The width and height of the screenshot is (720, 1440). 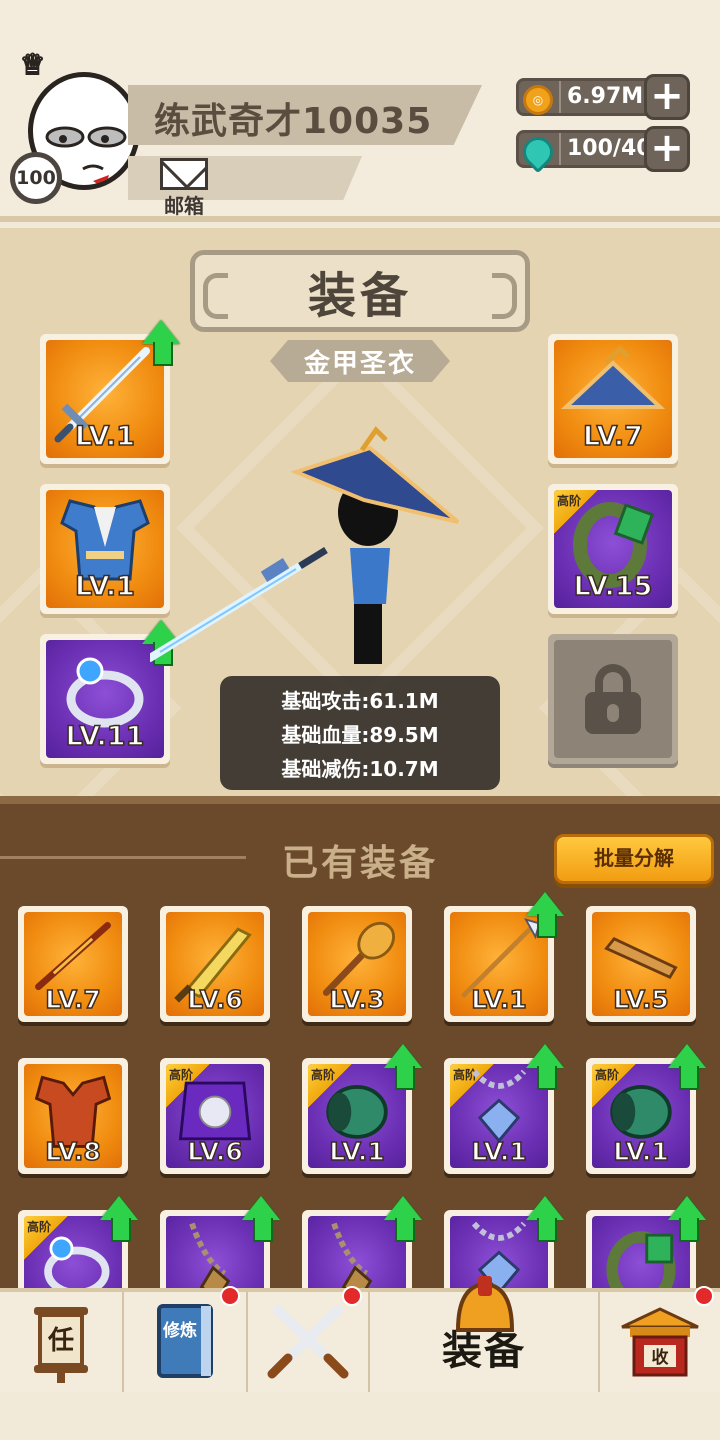 What do you see at coordinates (360, 769) in the screenshot?
I see `base-damage-reduction: 基础减伤:10.7M` at bounding box center [360, 769].